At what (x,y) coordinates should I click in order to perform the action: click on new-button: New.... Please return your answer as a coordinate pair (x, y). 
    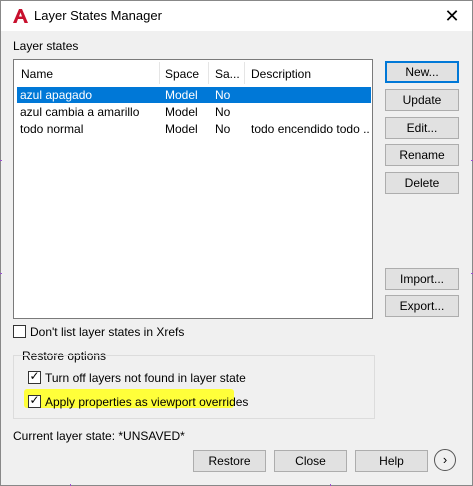
    Looking at the image, I should click on (422, 72).